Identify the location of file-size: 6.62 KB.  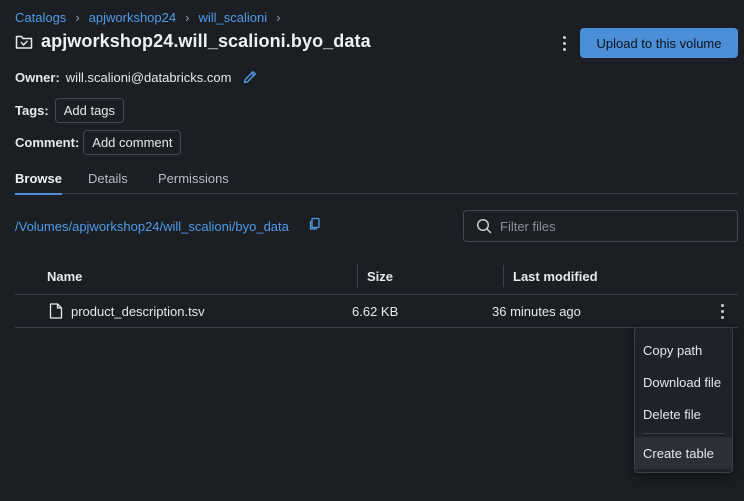
(375, 311).